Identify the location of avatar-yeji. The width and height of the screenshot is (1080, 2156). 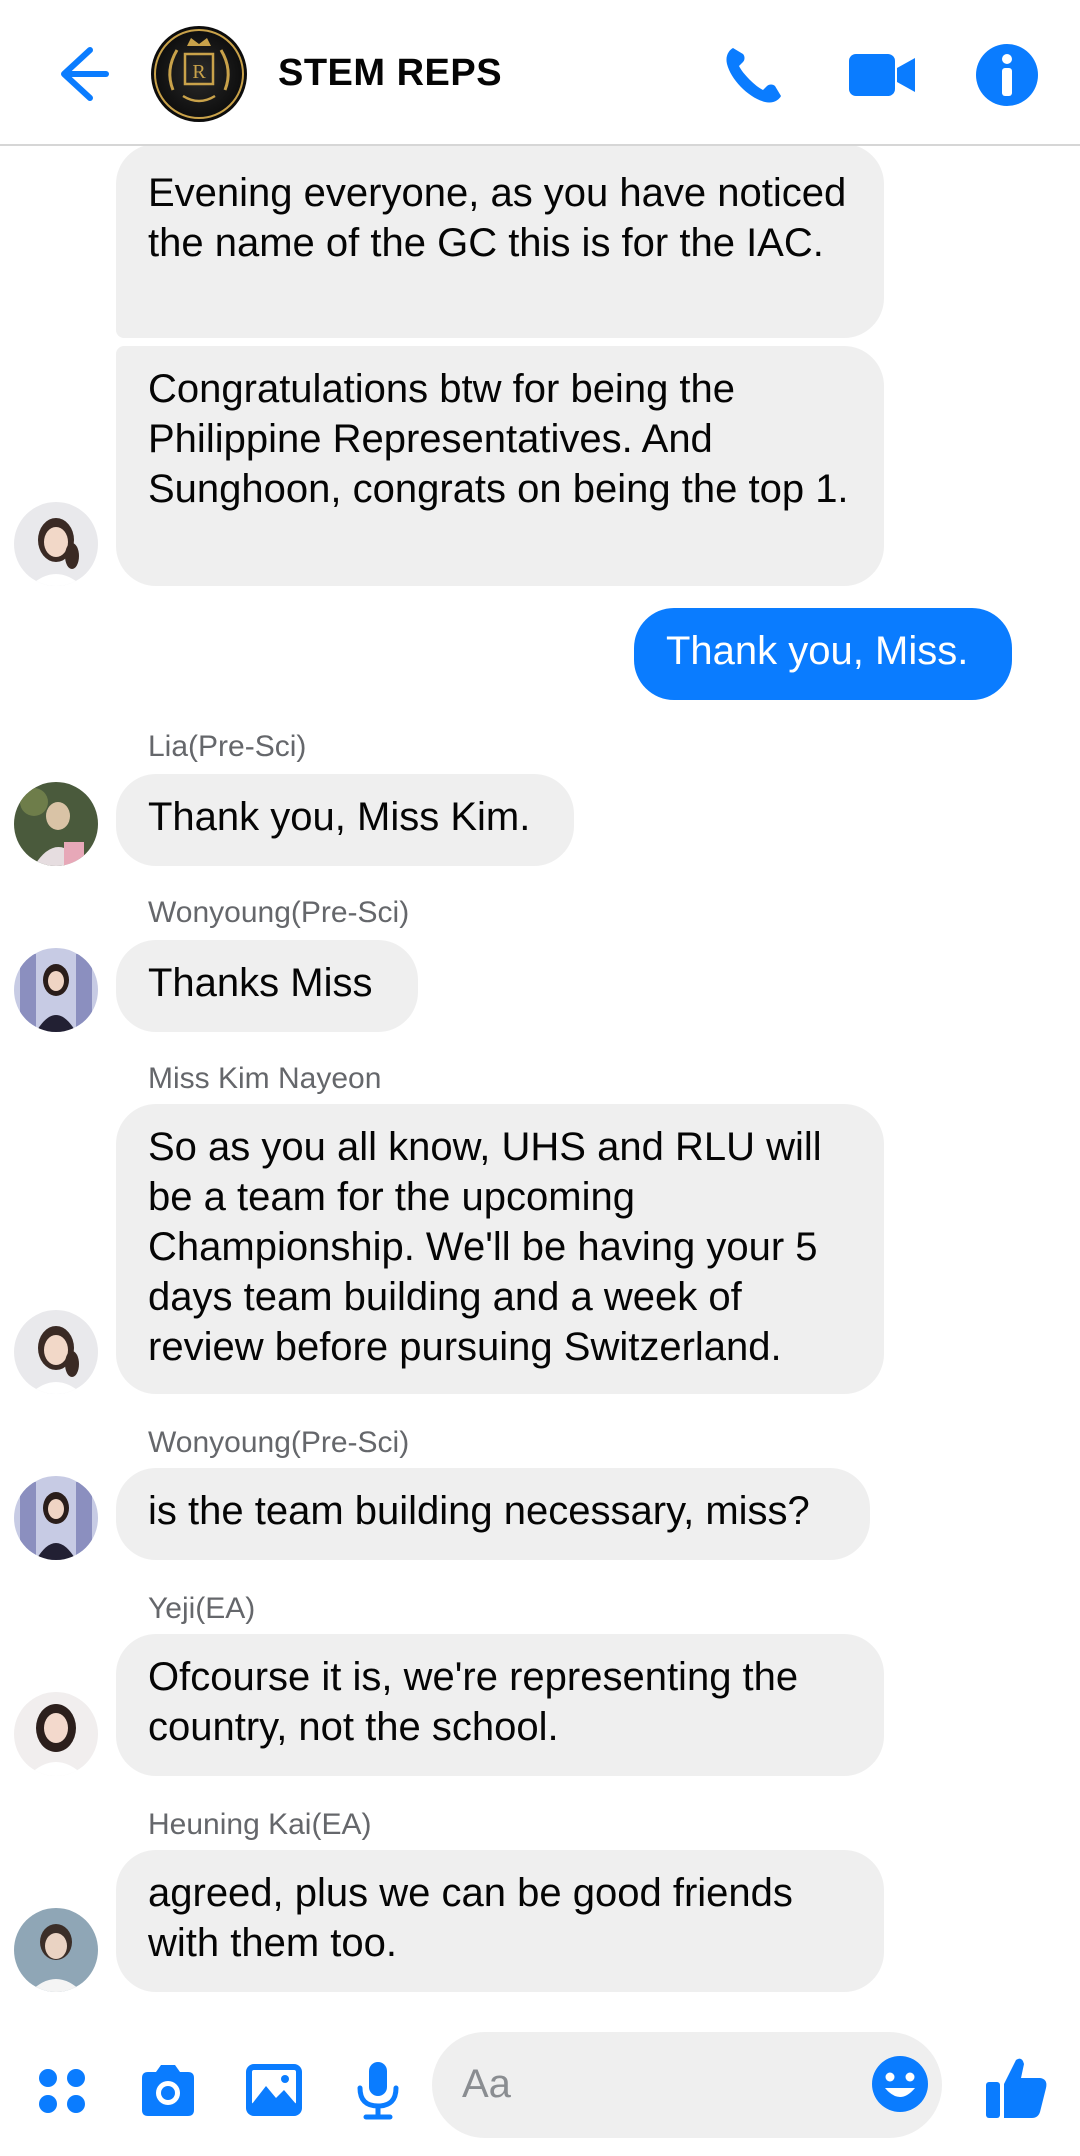
(56, 1734).